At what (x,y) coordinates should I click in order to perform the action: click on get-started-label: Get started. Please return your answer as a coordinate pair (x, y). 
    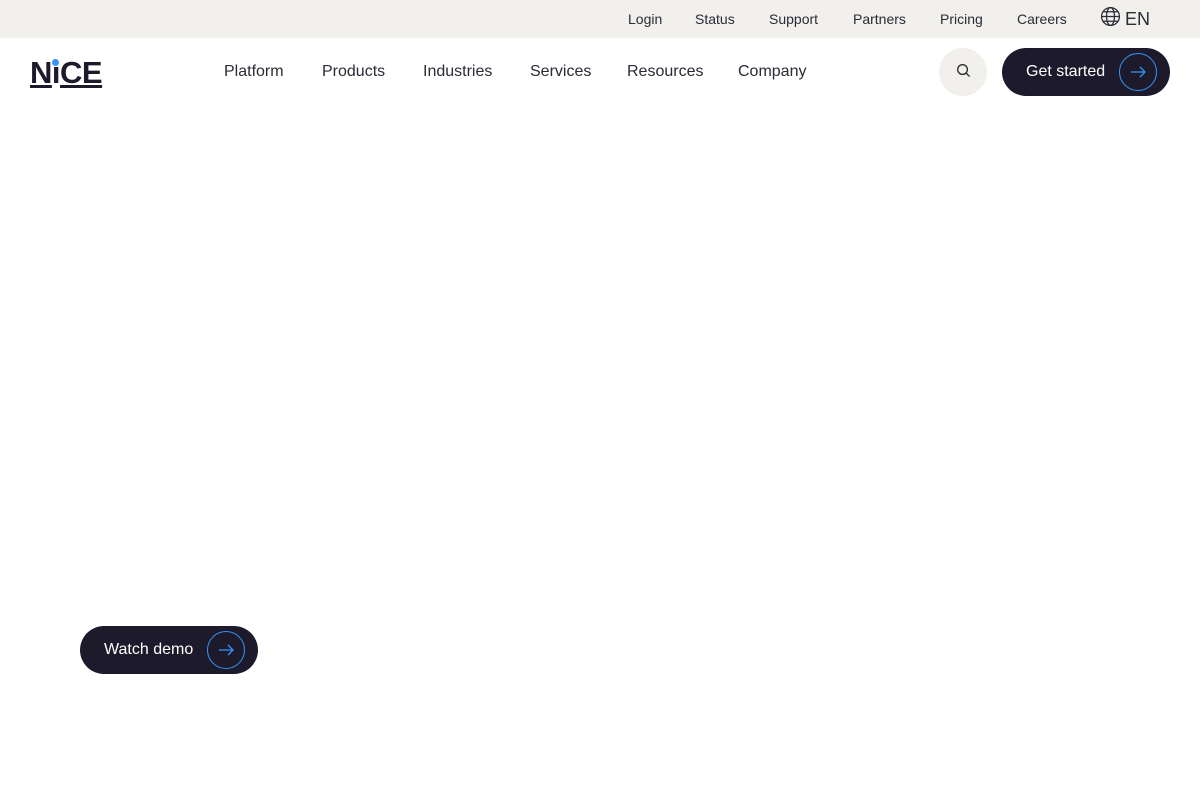
    Looking at the image, I should click on (1066, 71).